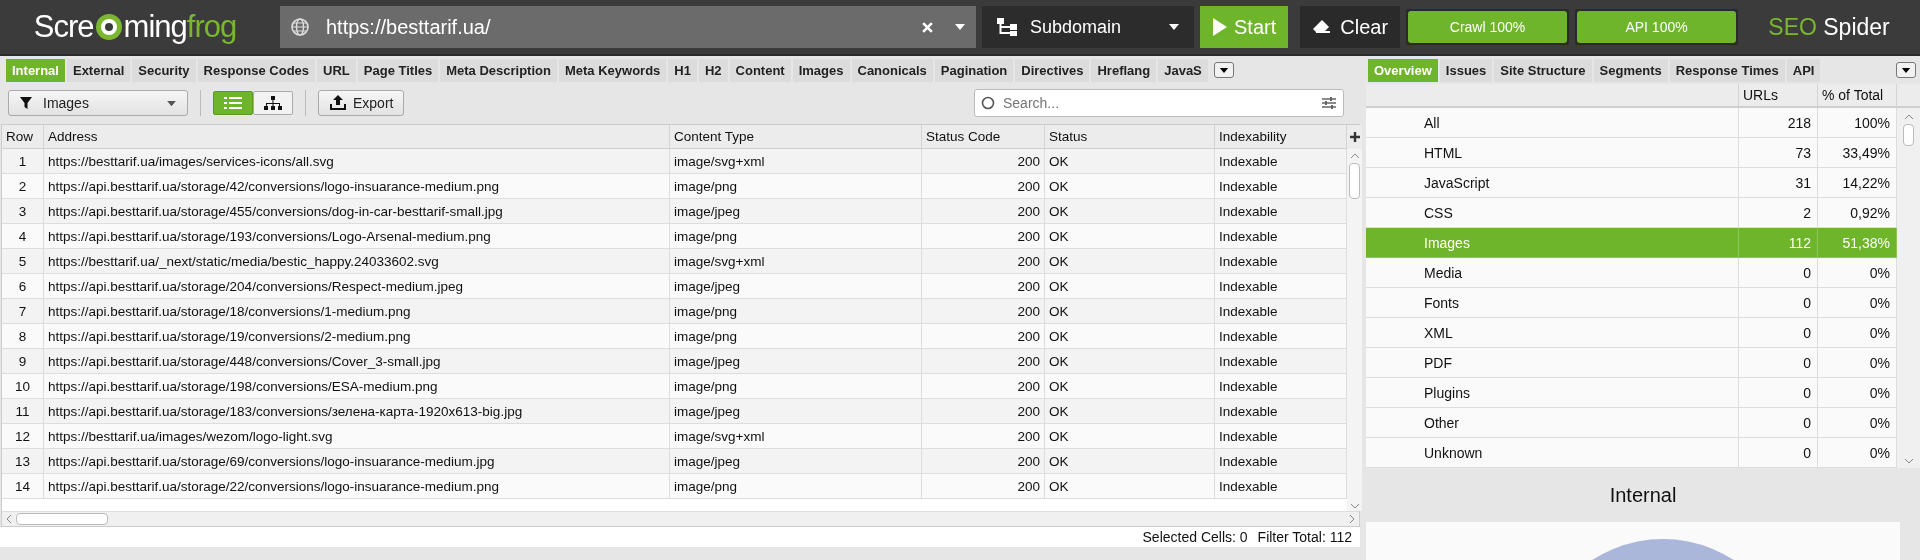 The height and width of the screenshot is (560, 1920). I want to click on table-cell: 218, so click(1778, 123).